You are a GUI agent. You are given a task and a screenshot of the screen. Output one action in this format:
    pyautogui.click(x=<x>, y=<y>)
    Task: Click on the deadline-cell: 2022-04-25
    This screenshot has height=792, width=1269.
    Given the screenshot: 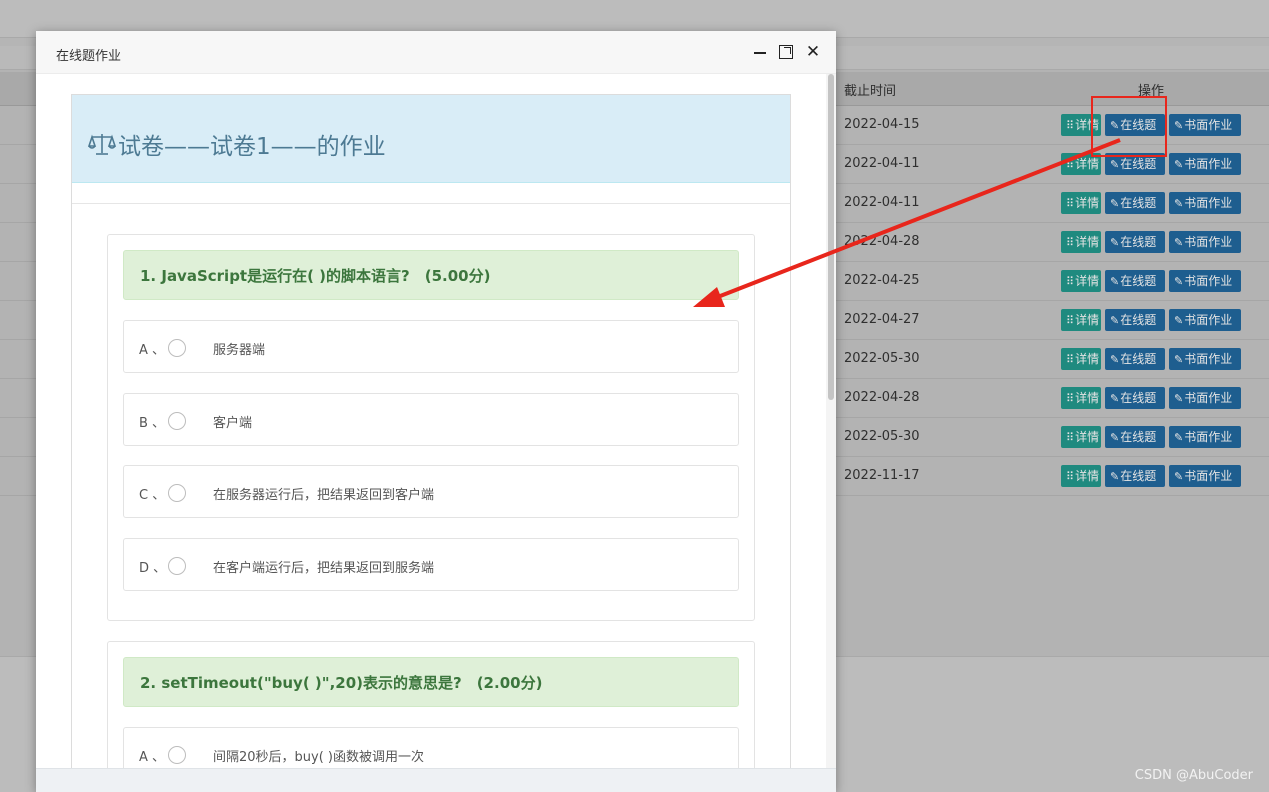 What is the action you would take?
    pyautogui.click(x=882, y=280)
    